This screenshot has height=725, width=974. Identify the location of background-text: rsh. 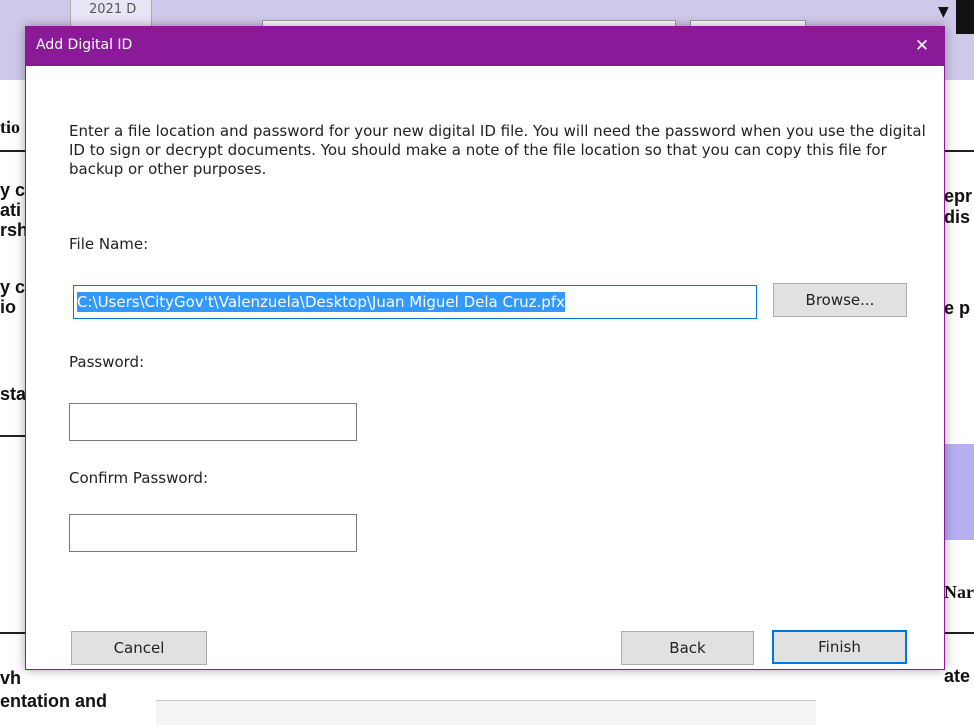
(14, 230).